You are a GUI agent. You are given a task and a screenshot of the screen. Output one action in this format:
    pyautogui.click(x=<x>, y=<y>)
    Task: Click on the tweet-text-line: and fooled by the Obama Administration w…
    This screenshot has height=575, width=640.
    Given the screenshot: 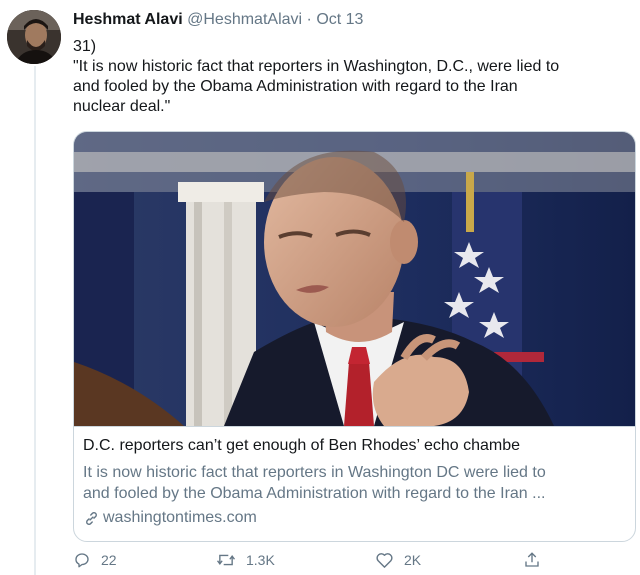 What is the action you would take?
    pyautogui.click(x=295, y=86)
    